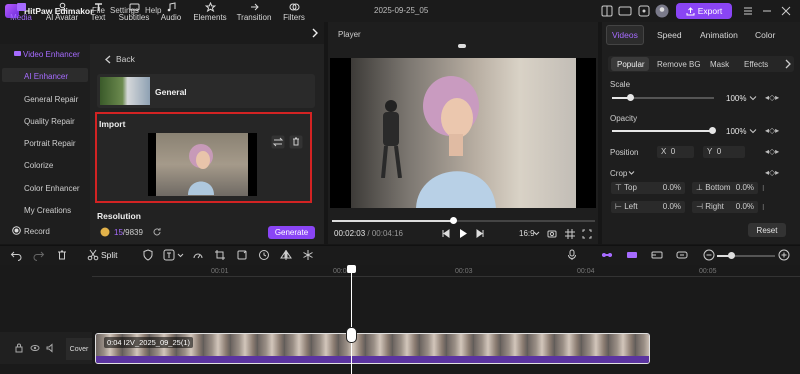  I want to click on reset-button: Reset, so click(767, 230).